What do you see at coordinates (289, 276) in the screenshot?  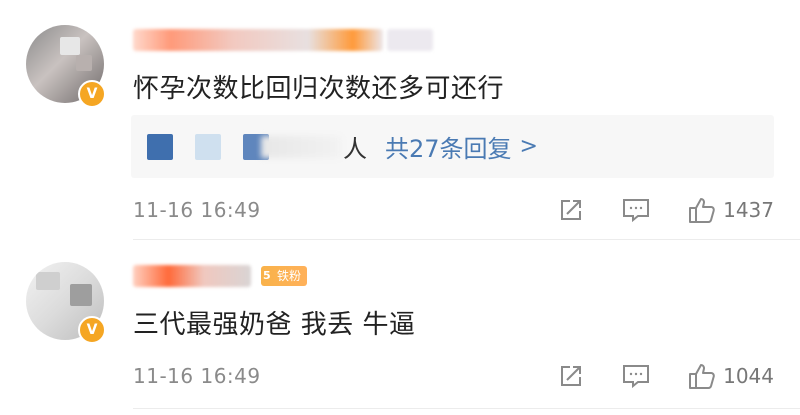 I see `fan-label: 铁粉` at bounding box center [289, 276].